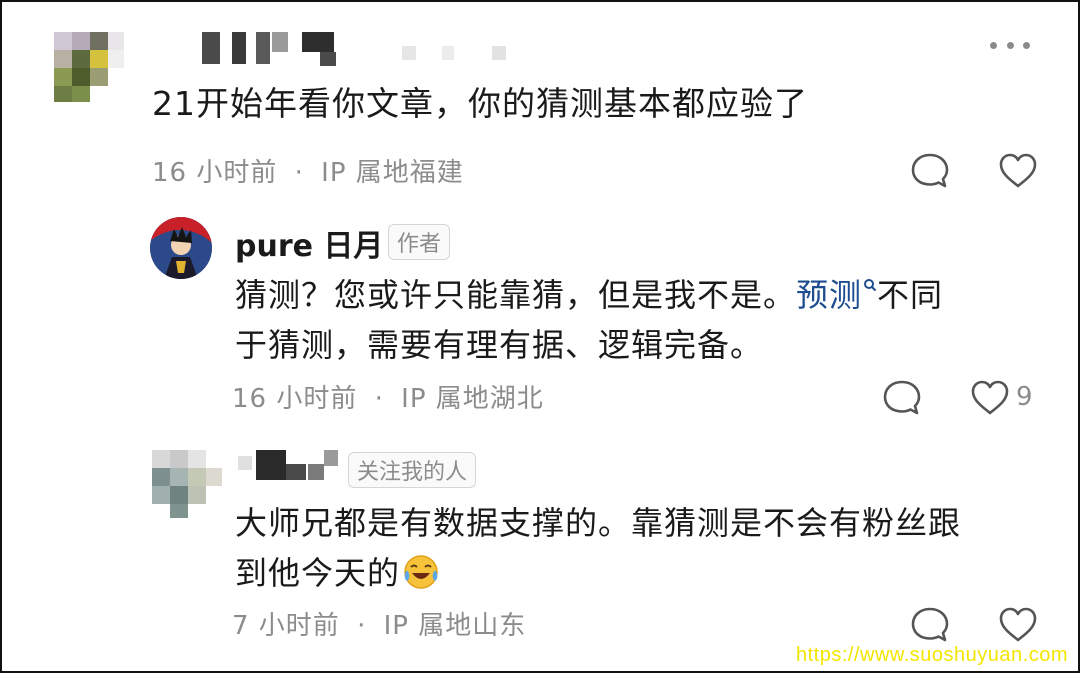 The width and height of the screenshot is (1080, 673). I want to click on predict-link: 预测, so click(836, 295).